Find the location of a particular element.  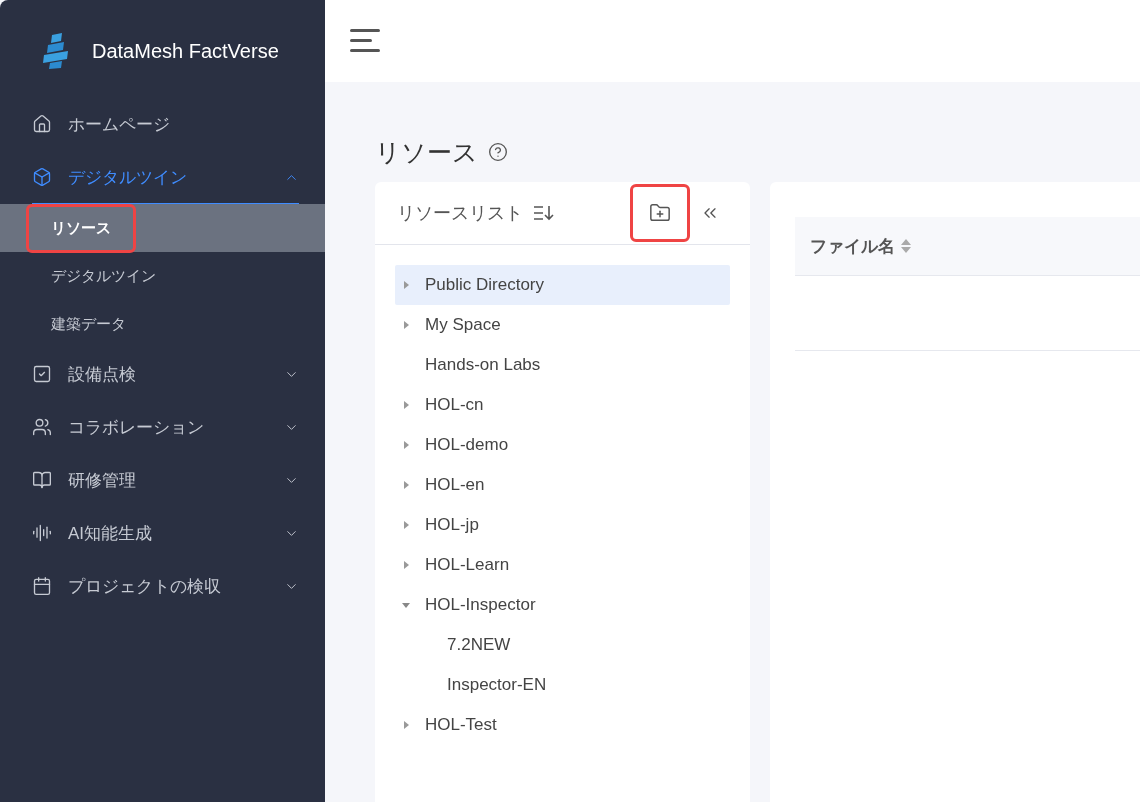

tree-item: HOL-Inspector is located at coordinates (562, 605).